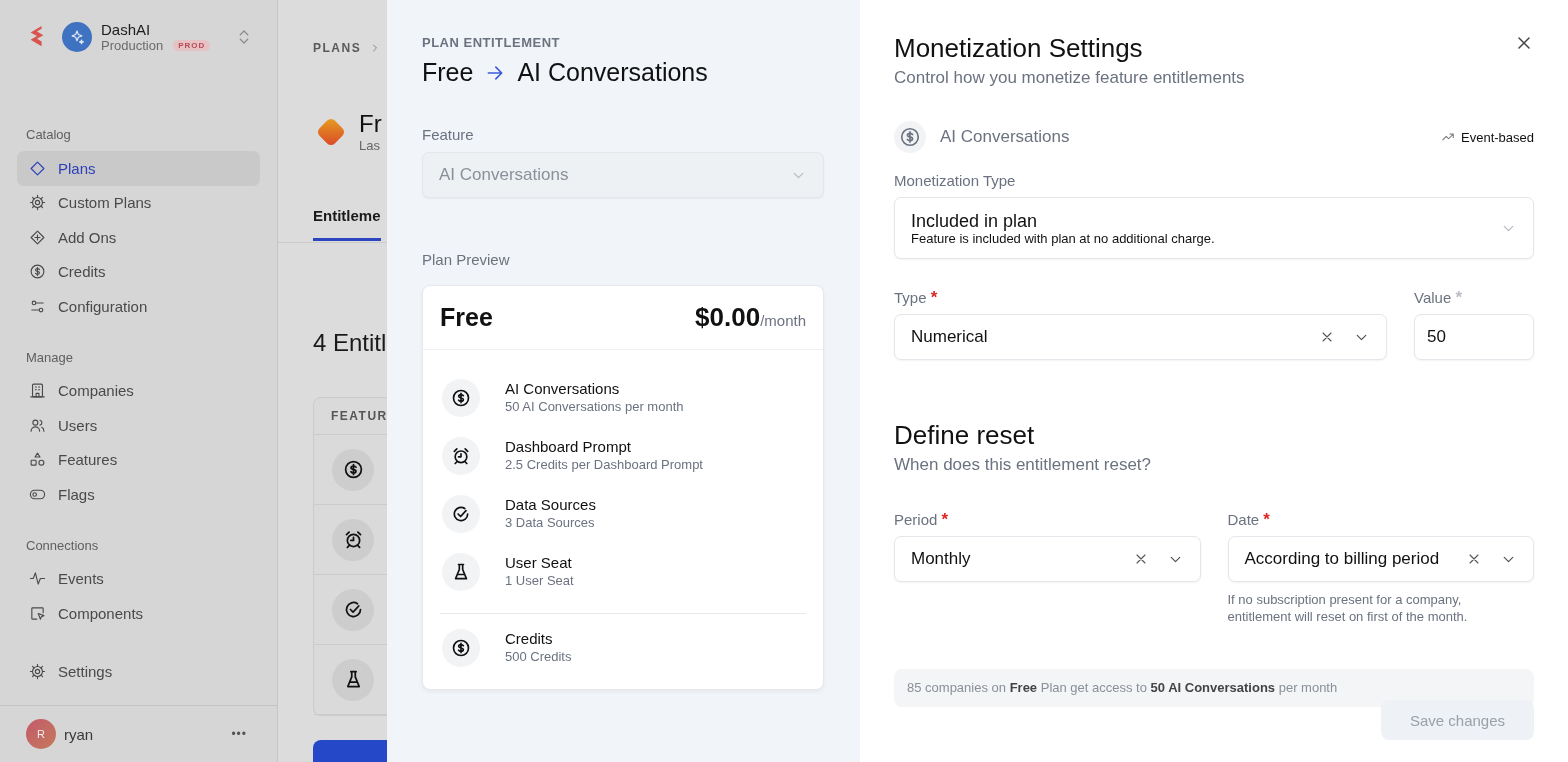 The width and height of the screenshot is (1568, 762). Describe the element at coordinates (138, 613) in the screenshot. I see `sidebar-item: Components` at that location.